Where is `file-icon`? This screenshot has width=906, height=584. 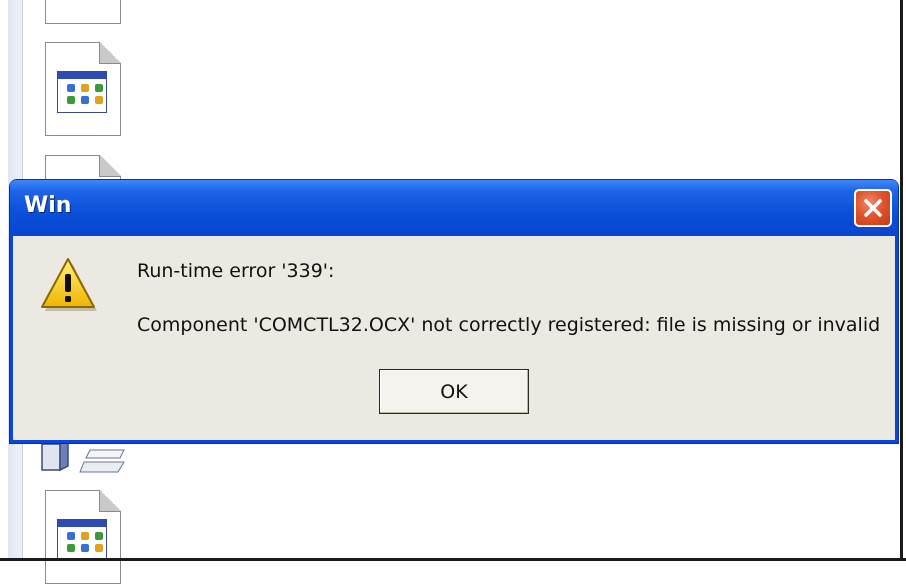 file-icon is located at coordinates (83, 12).